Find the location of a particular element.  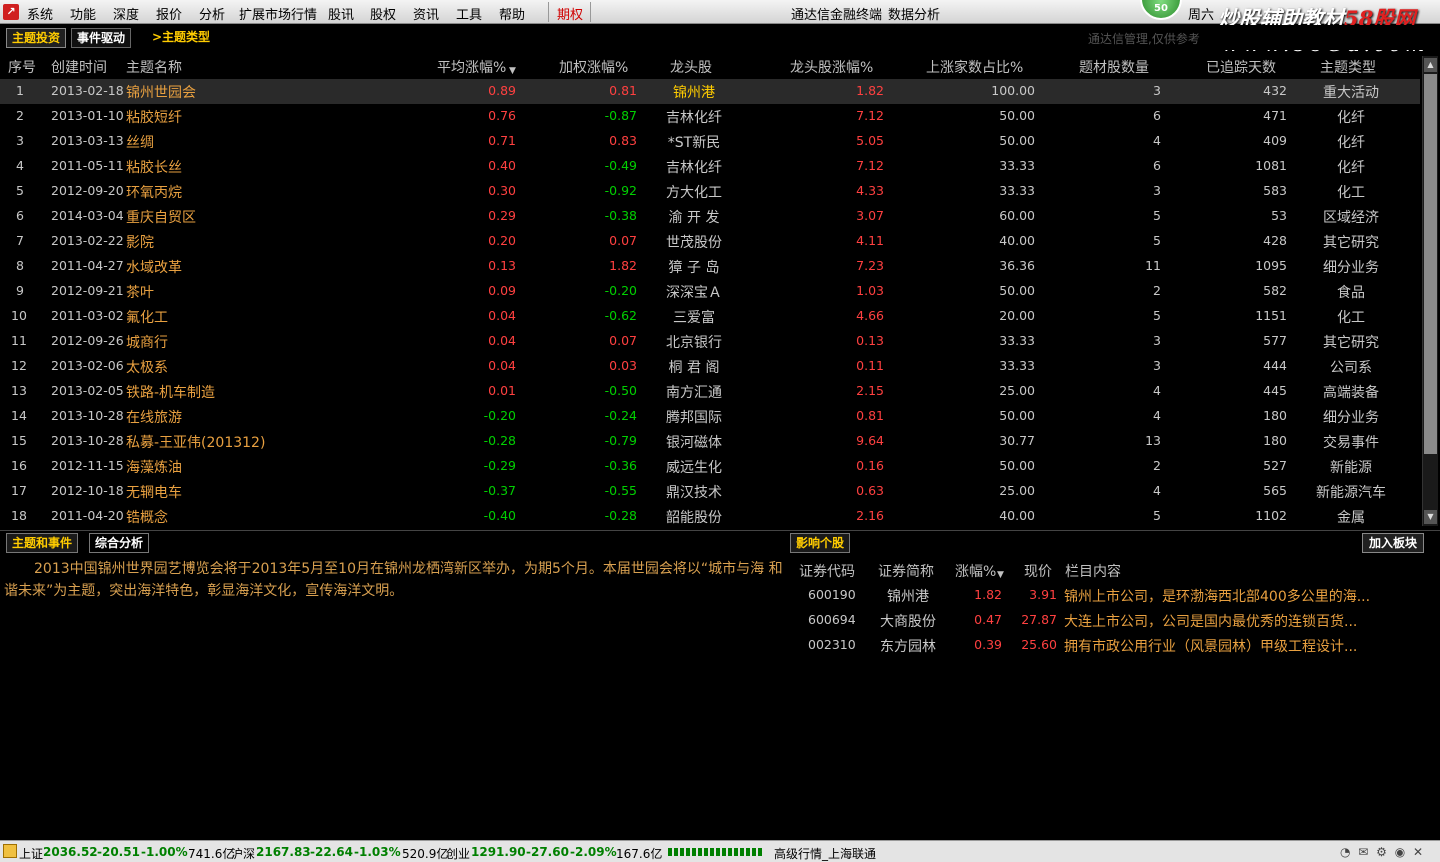

cell-leadchg: 2.15 is located at coordinates (870, 390).